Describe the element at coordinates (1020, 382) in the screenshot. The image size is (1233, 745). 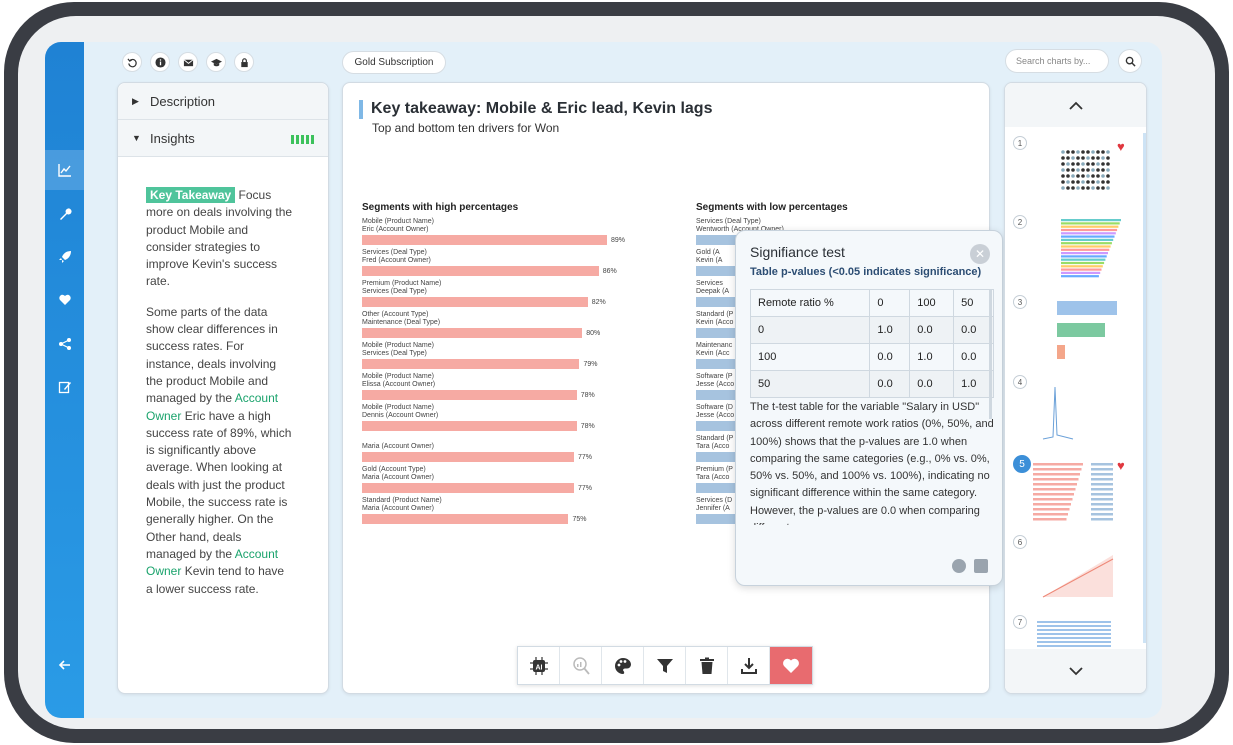
I see `thumbnail-number: 4` at that location.